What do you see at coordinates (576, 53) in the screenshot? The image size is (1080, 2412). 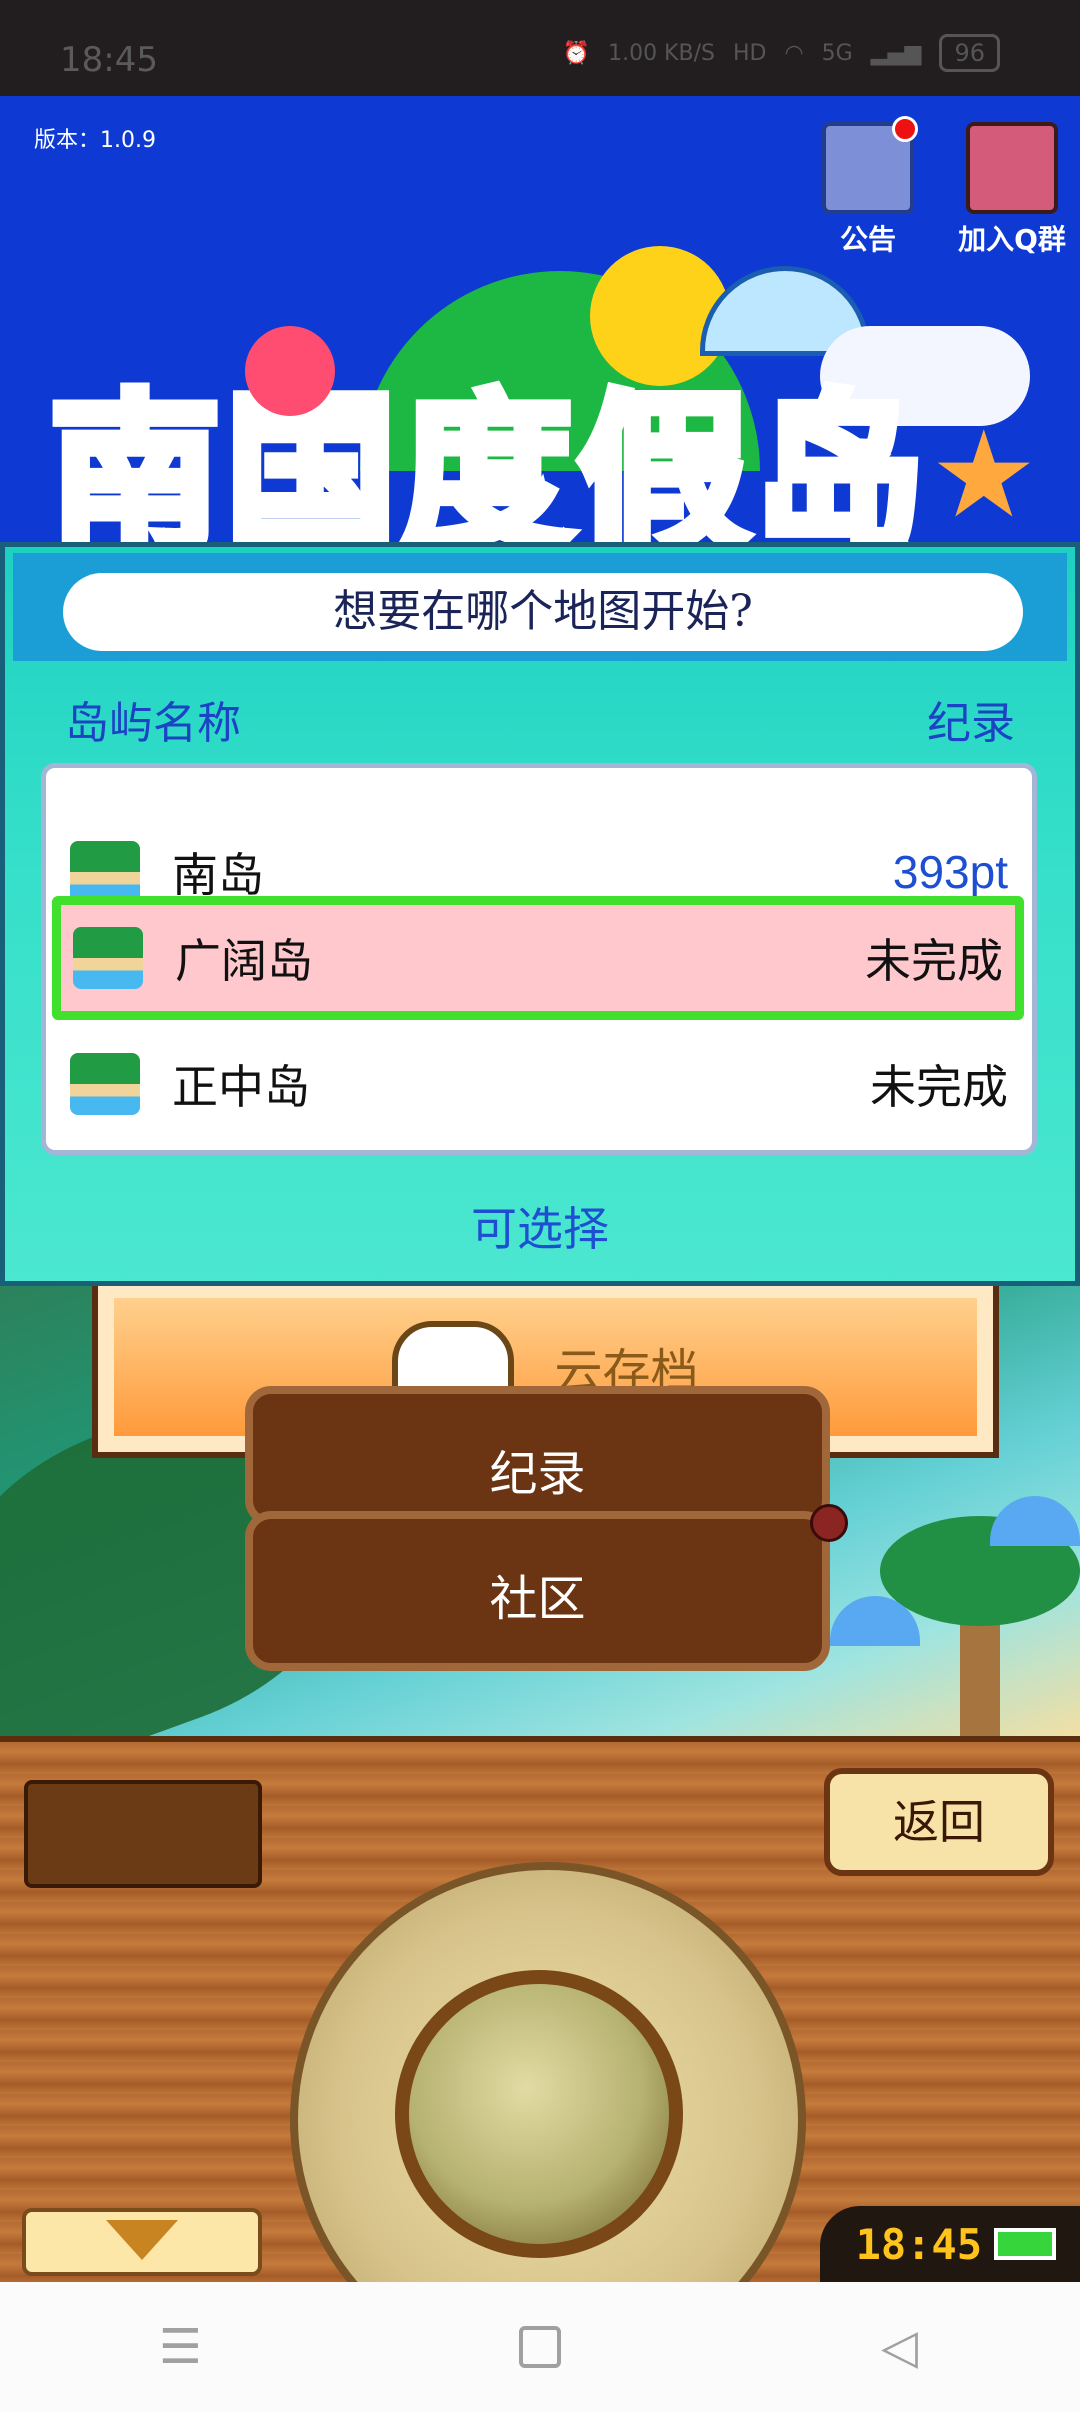 I see `alarm-icon: ⏰` at bounding box center [576, 53].